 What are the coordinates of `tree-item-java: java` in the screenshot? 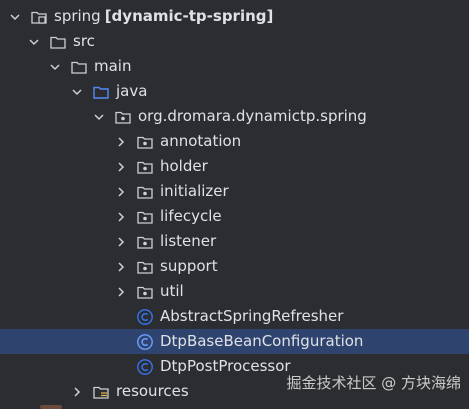 It's located at (234, 91).